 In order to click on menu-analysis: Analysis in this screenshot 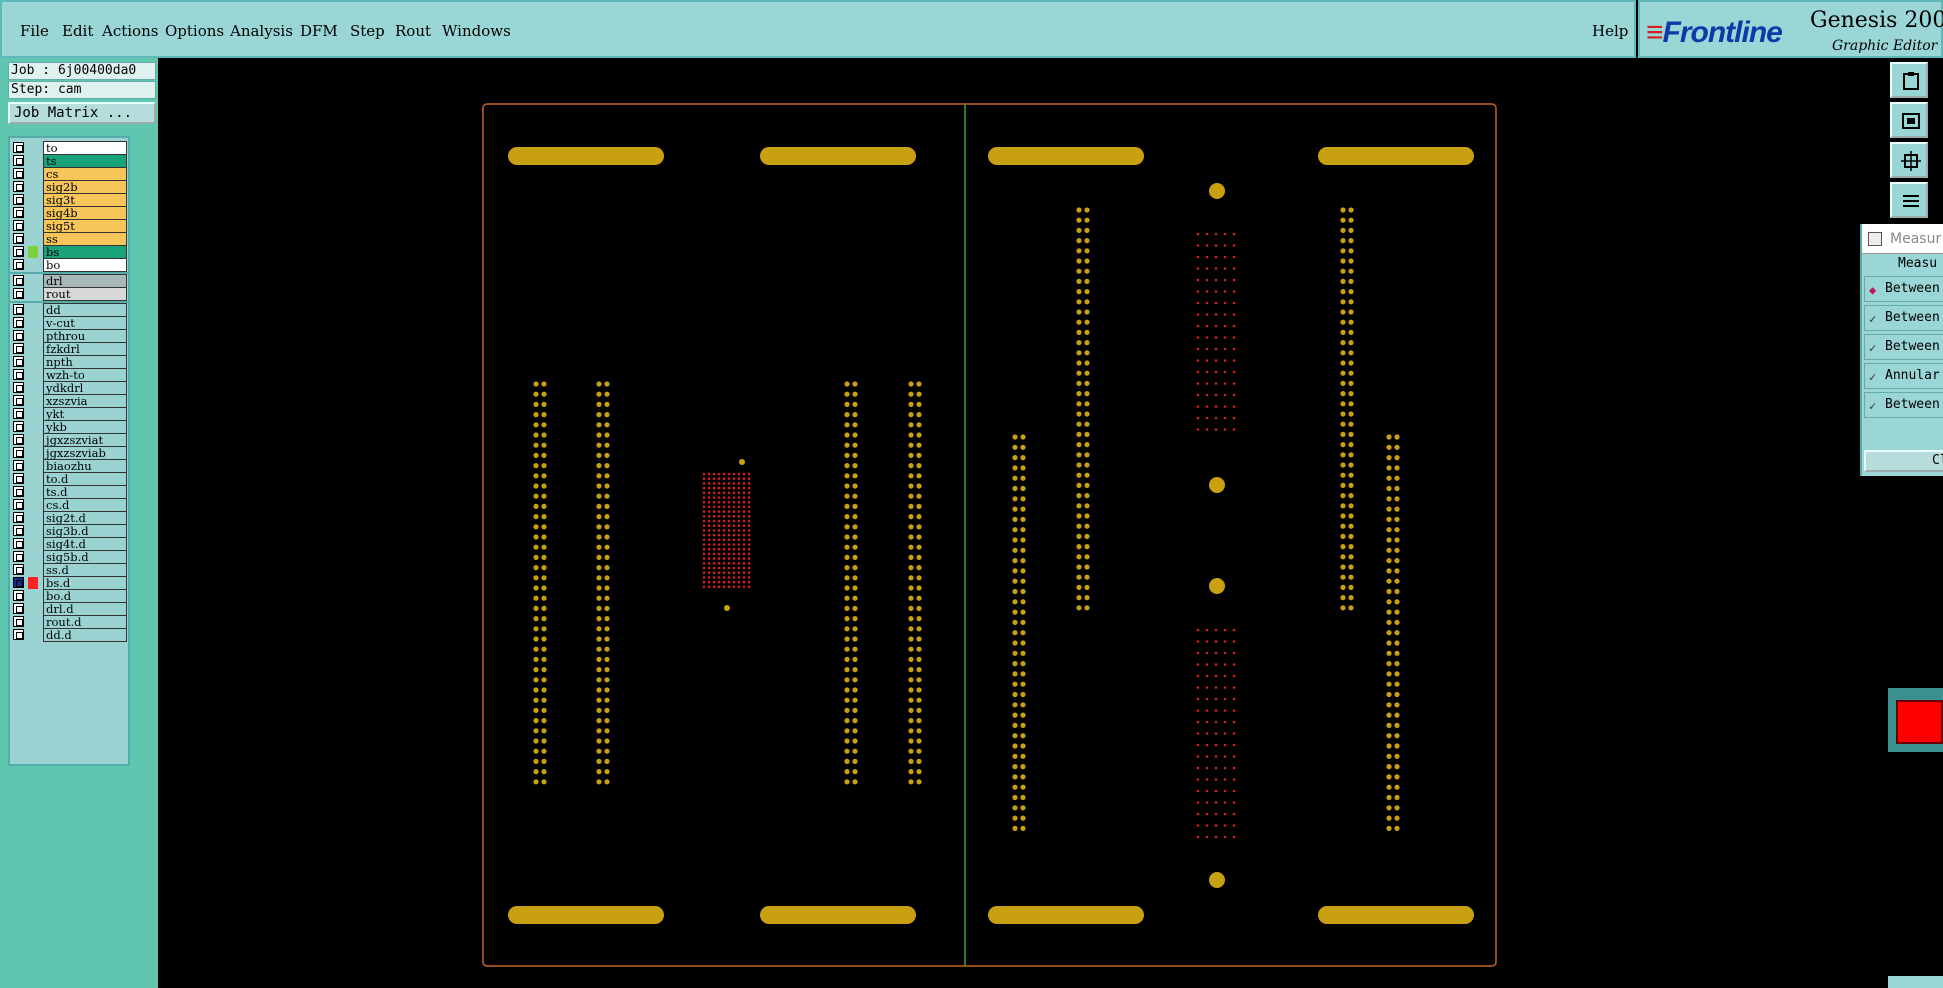, I will do `click(261, 31)`.